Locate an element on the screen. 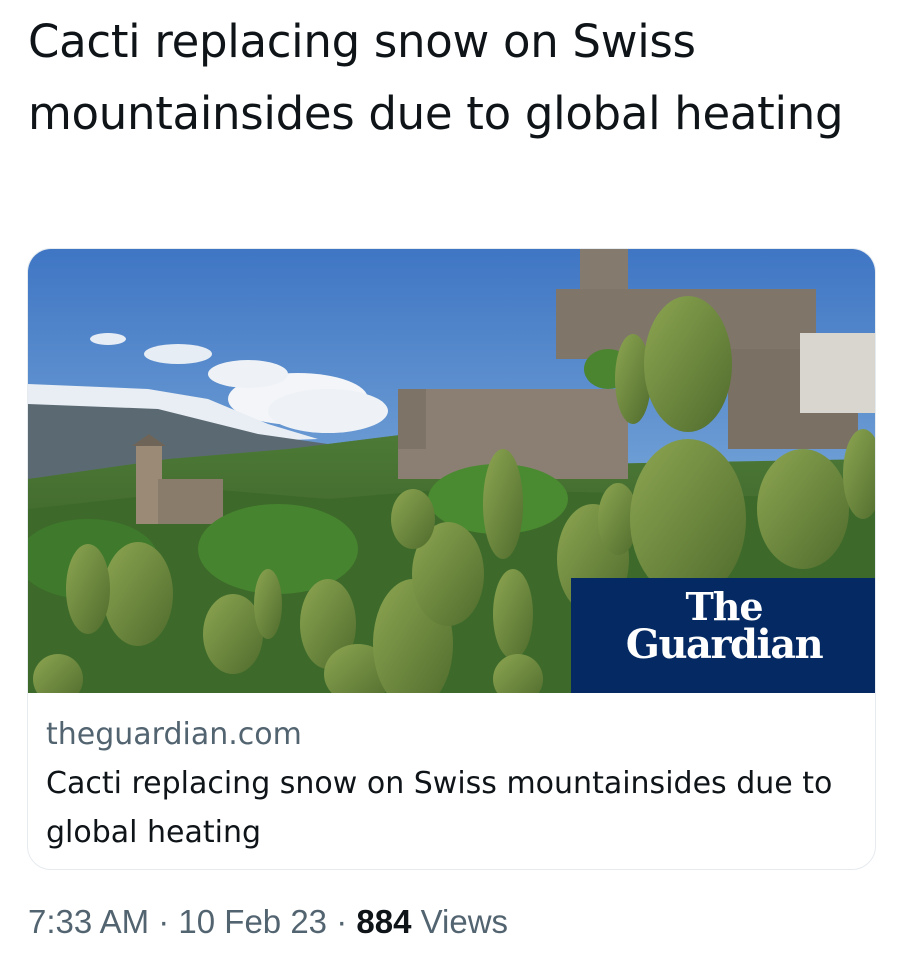 This screenshot has width=902, height=960. guardian-logo-line2: Guardian is located at coordinates (724, 644).